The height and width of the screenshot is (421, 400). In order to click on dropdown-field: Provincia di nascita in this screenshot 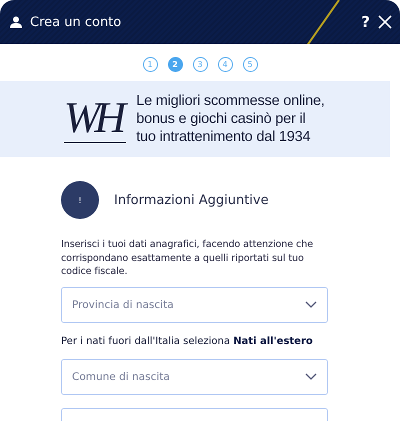, I will do `click(194, 304)`.